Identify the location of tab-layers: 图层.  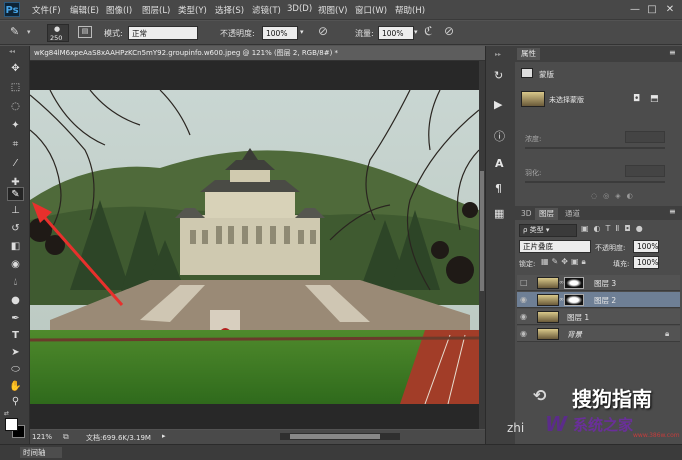
(546, 214).